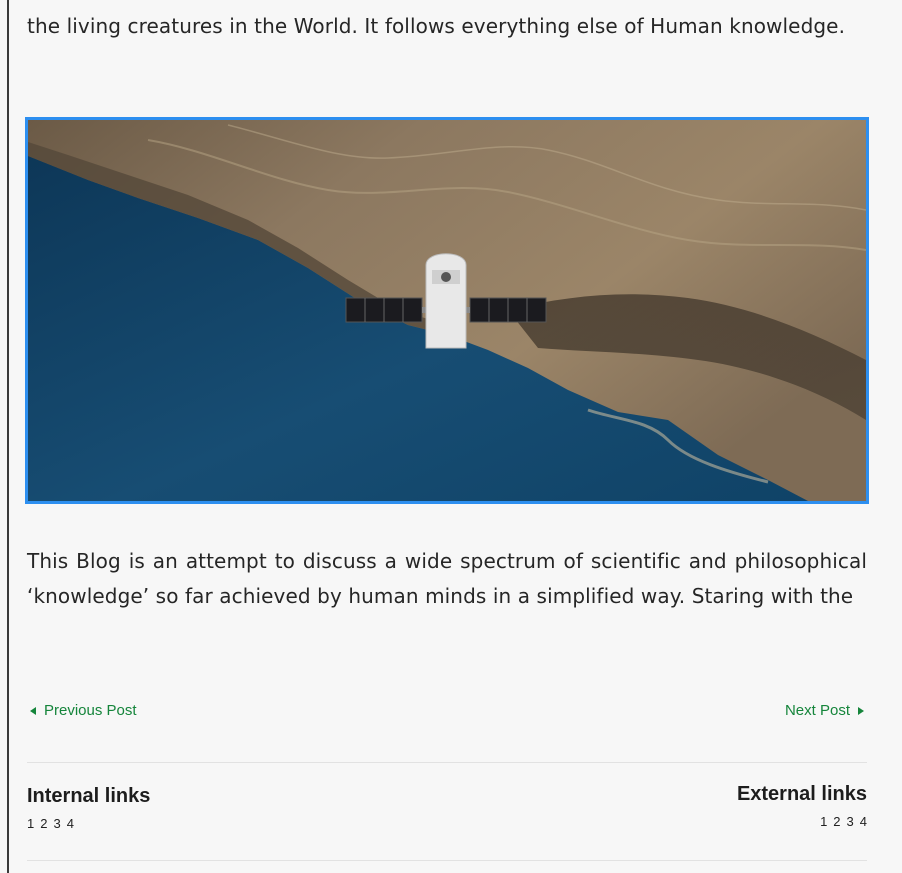  What do you see at coordinates (836, 821) in the screenshot?
I see `external-link-2: 2` at bounding box center [836, 821].